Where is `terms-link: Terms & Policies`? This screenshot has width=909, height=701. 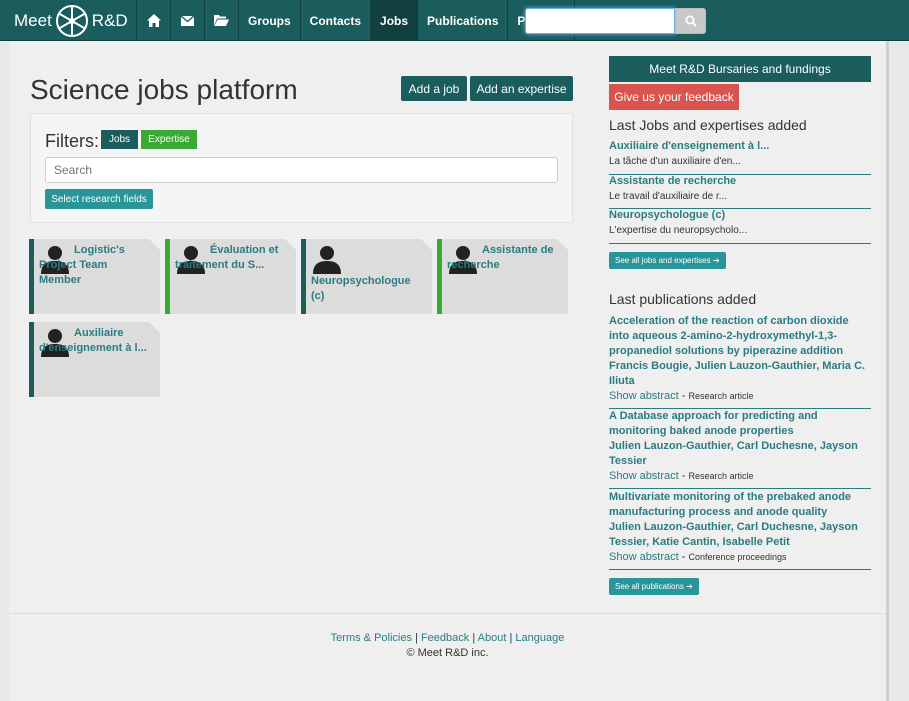 terms-link: Terms & Policies is located at coordinates (371, 638).